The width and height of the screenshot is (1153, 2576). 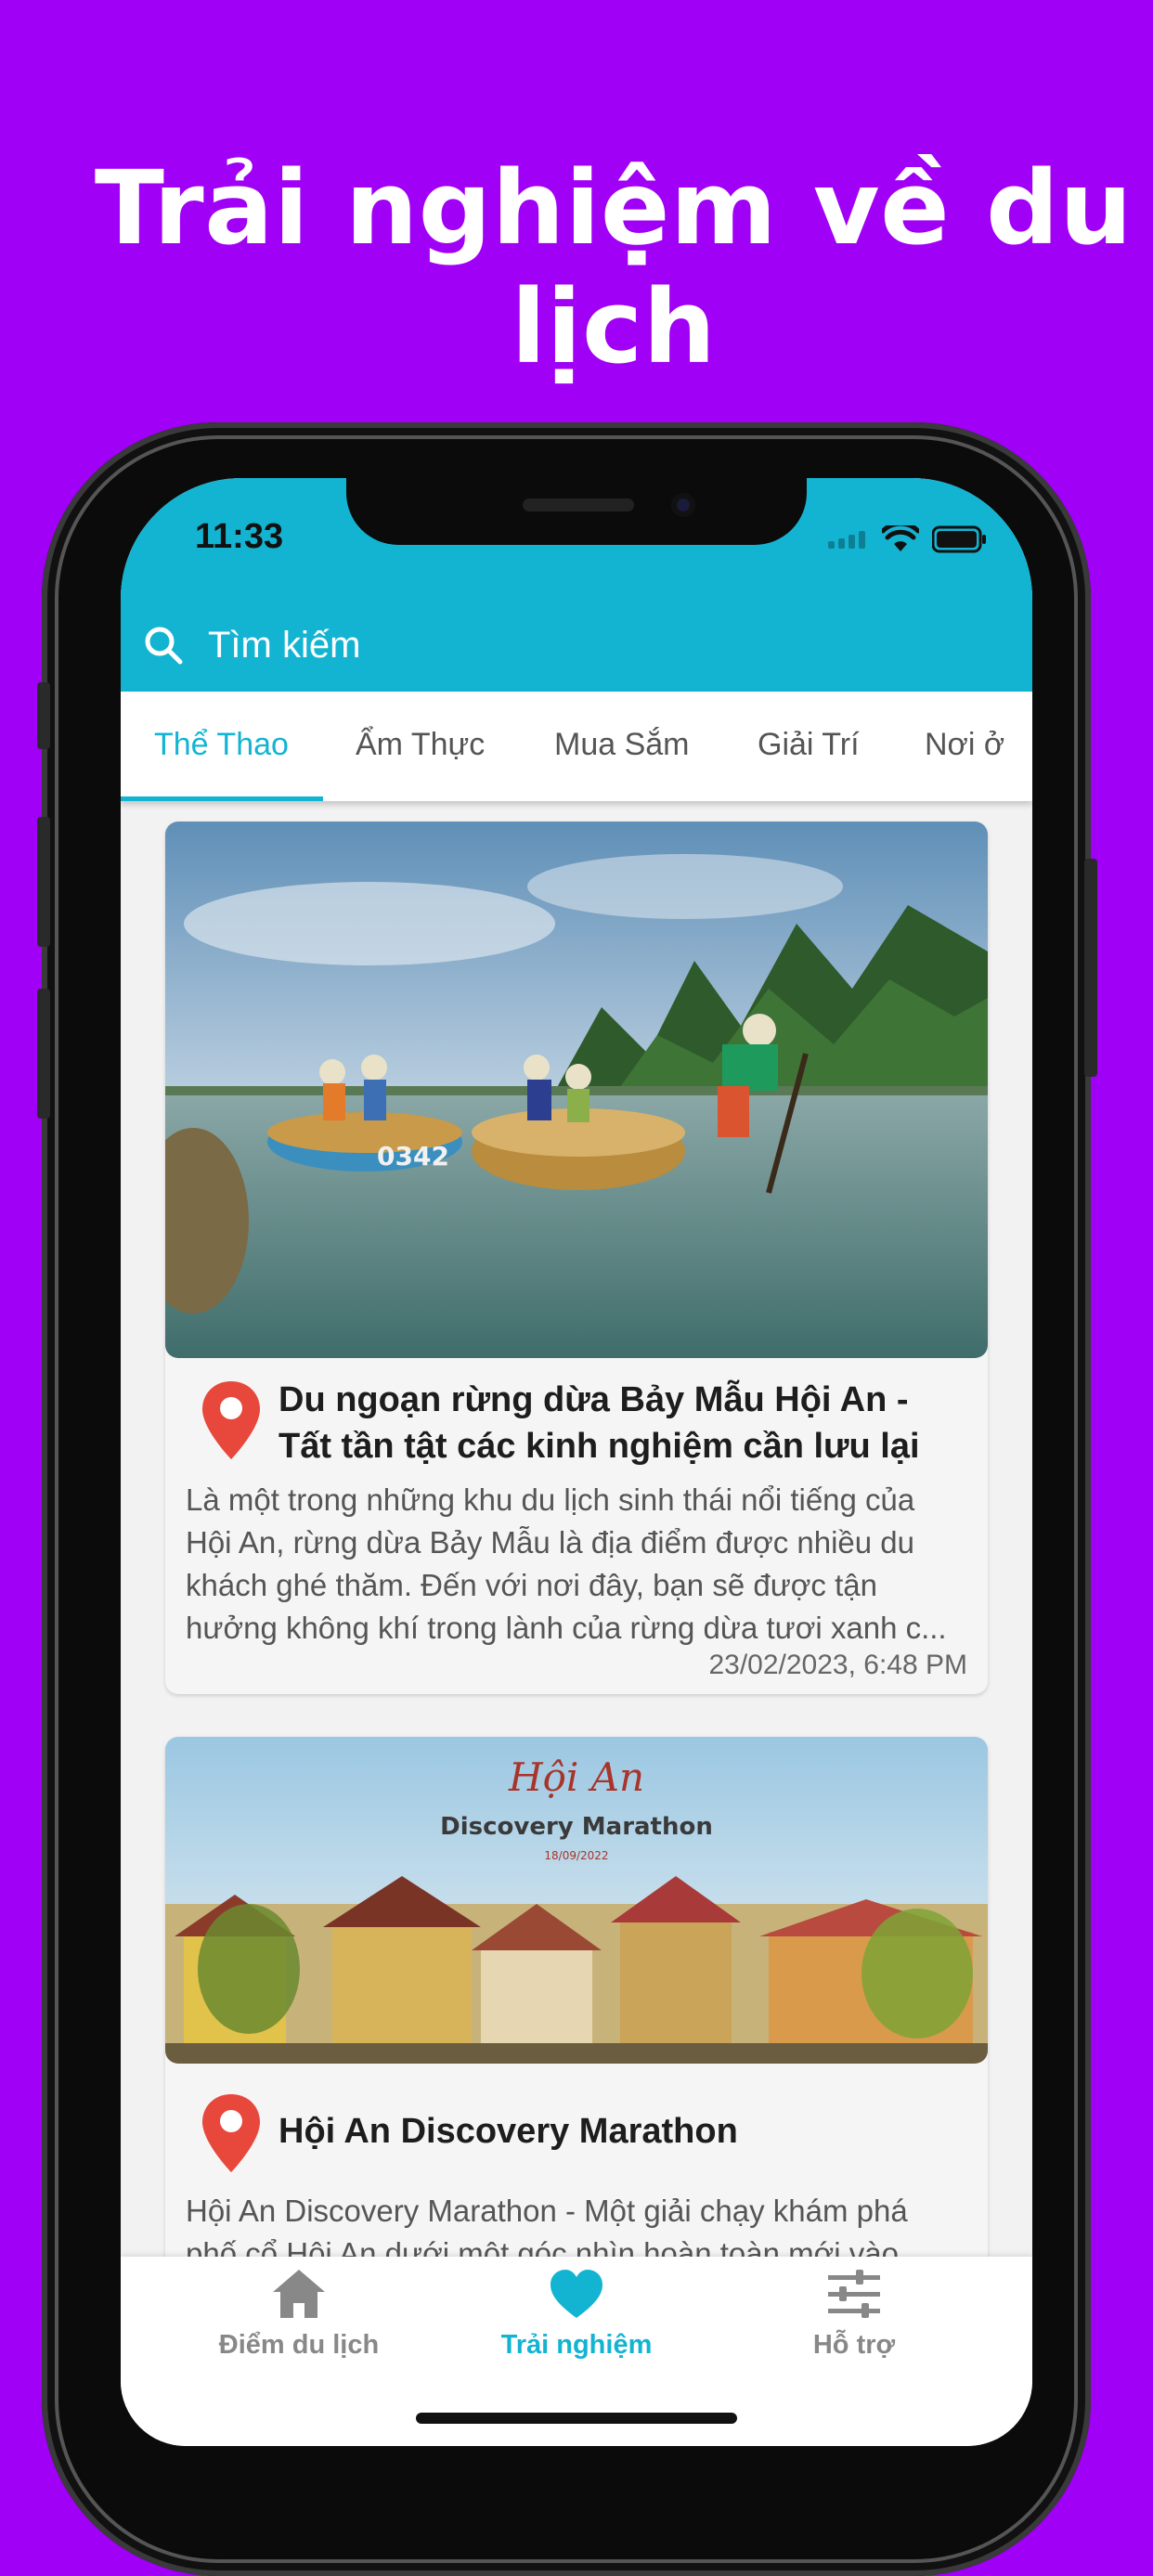 What do you see at coordinates (854, 2345) in the screenshot?
I see `nav-label: Hỗ trợ` at bounding box center [854, 2345].